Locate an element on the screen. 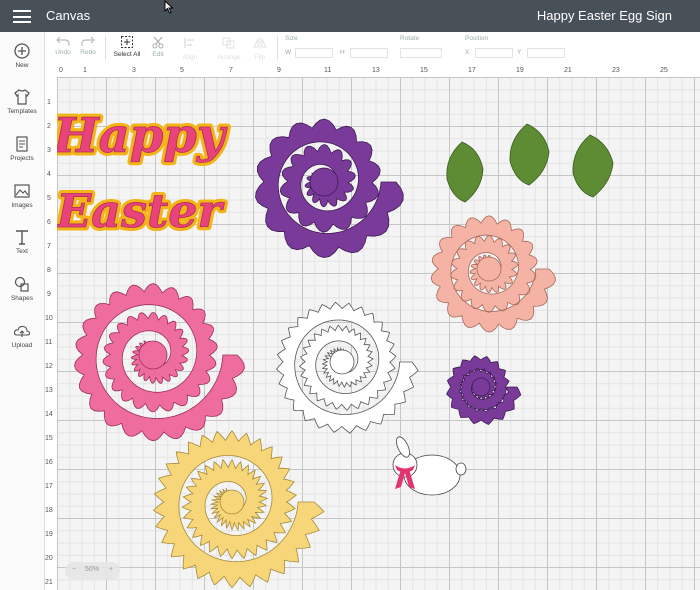 This screenshot has height=590, width=700. ruler-tick: 0 is located at coordinates (61, 70).